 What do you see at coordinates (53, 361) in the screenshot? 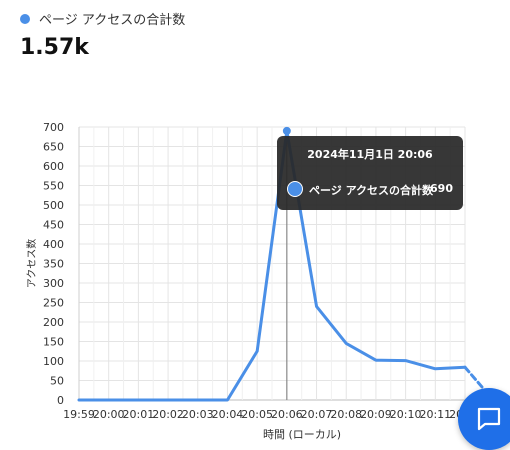
I see `y-tick-label: 100` at bounding box center [53, 361].